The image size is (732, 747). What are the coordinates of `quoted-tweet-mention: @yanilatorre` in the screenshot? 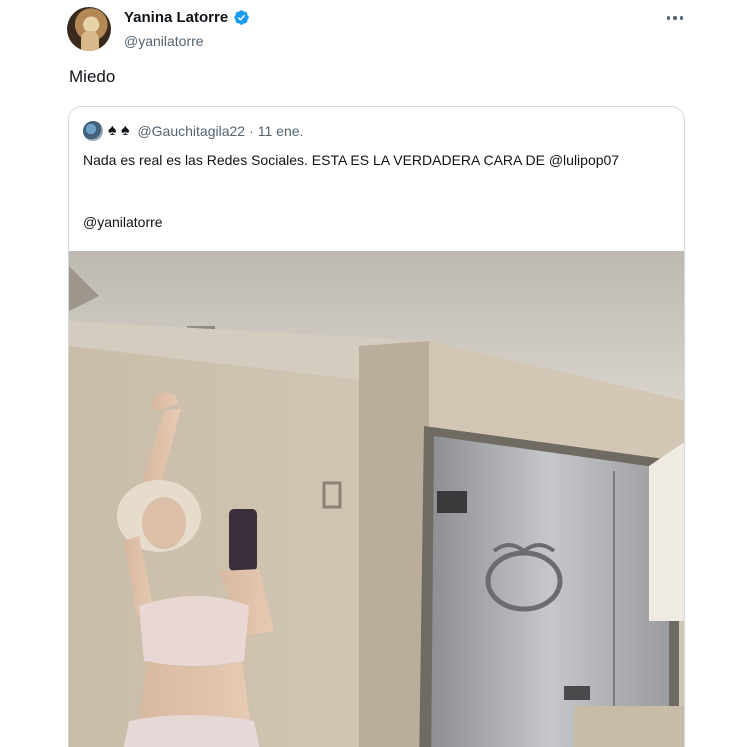 It's located at (123, 222).